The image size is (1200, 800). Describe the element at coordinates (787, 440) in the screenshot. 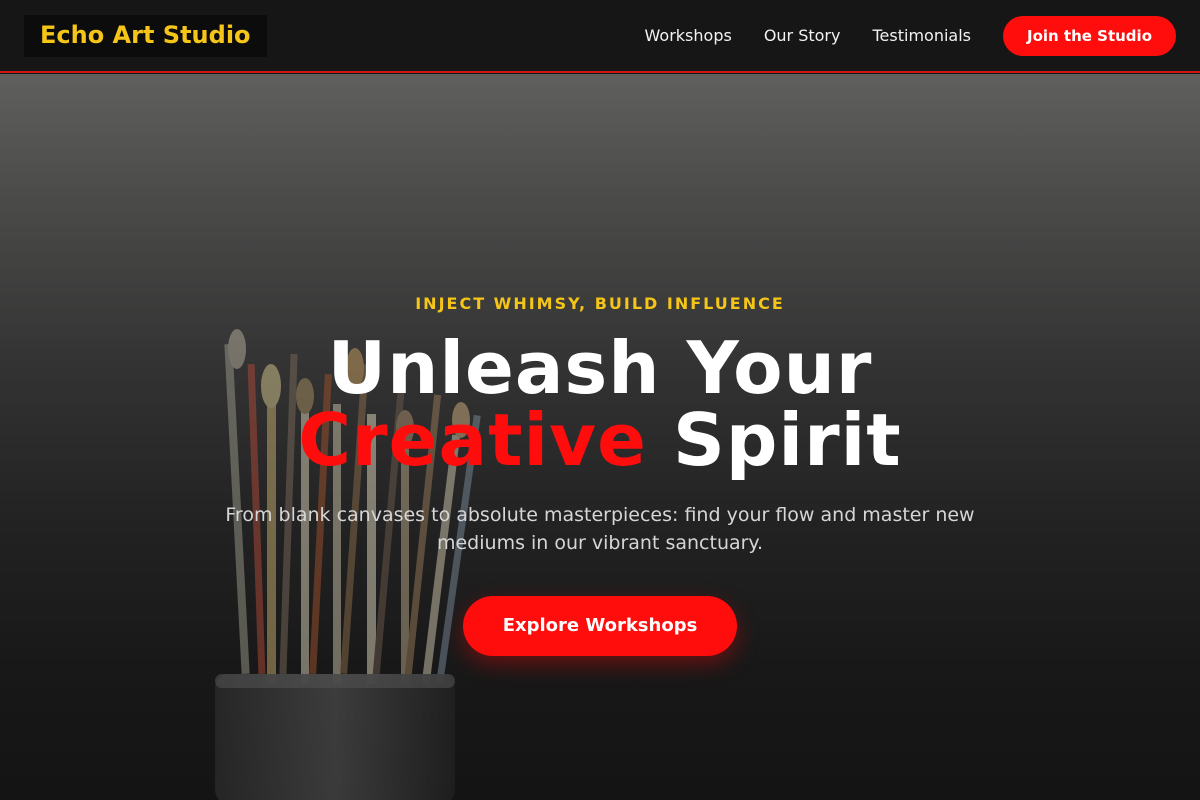

I see `headline-rest-word: Spirit` at that location.